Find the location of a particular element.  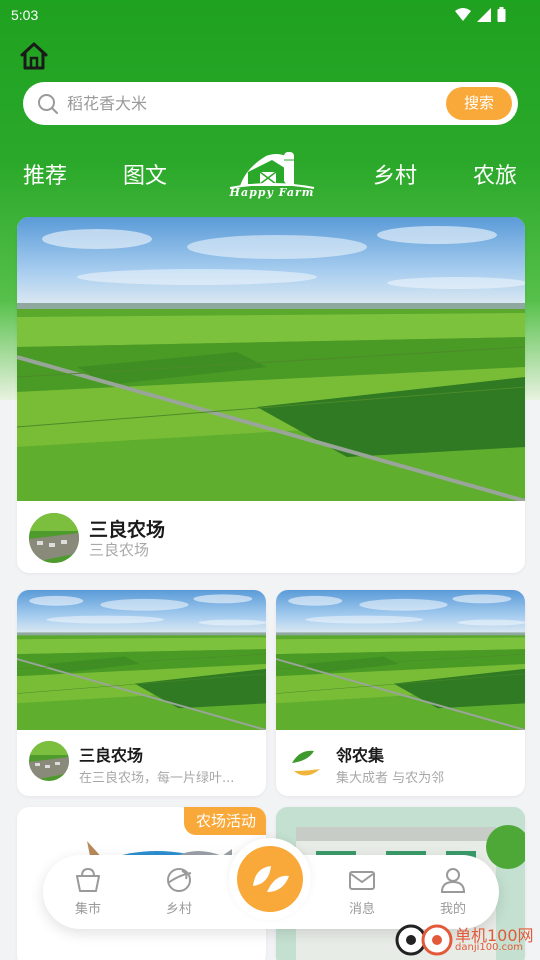

nav-market: 集市 is located at coordinates (88, 891).